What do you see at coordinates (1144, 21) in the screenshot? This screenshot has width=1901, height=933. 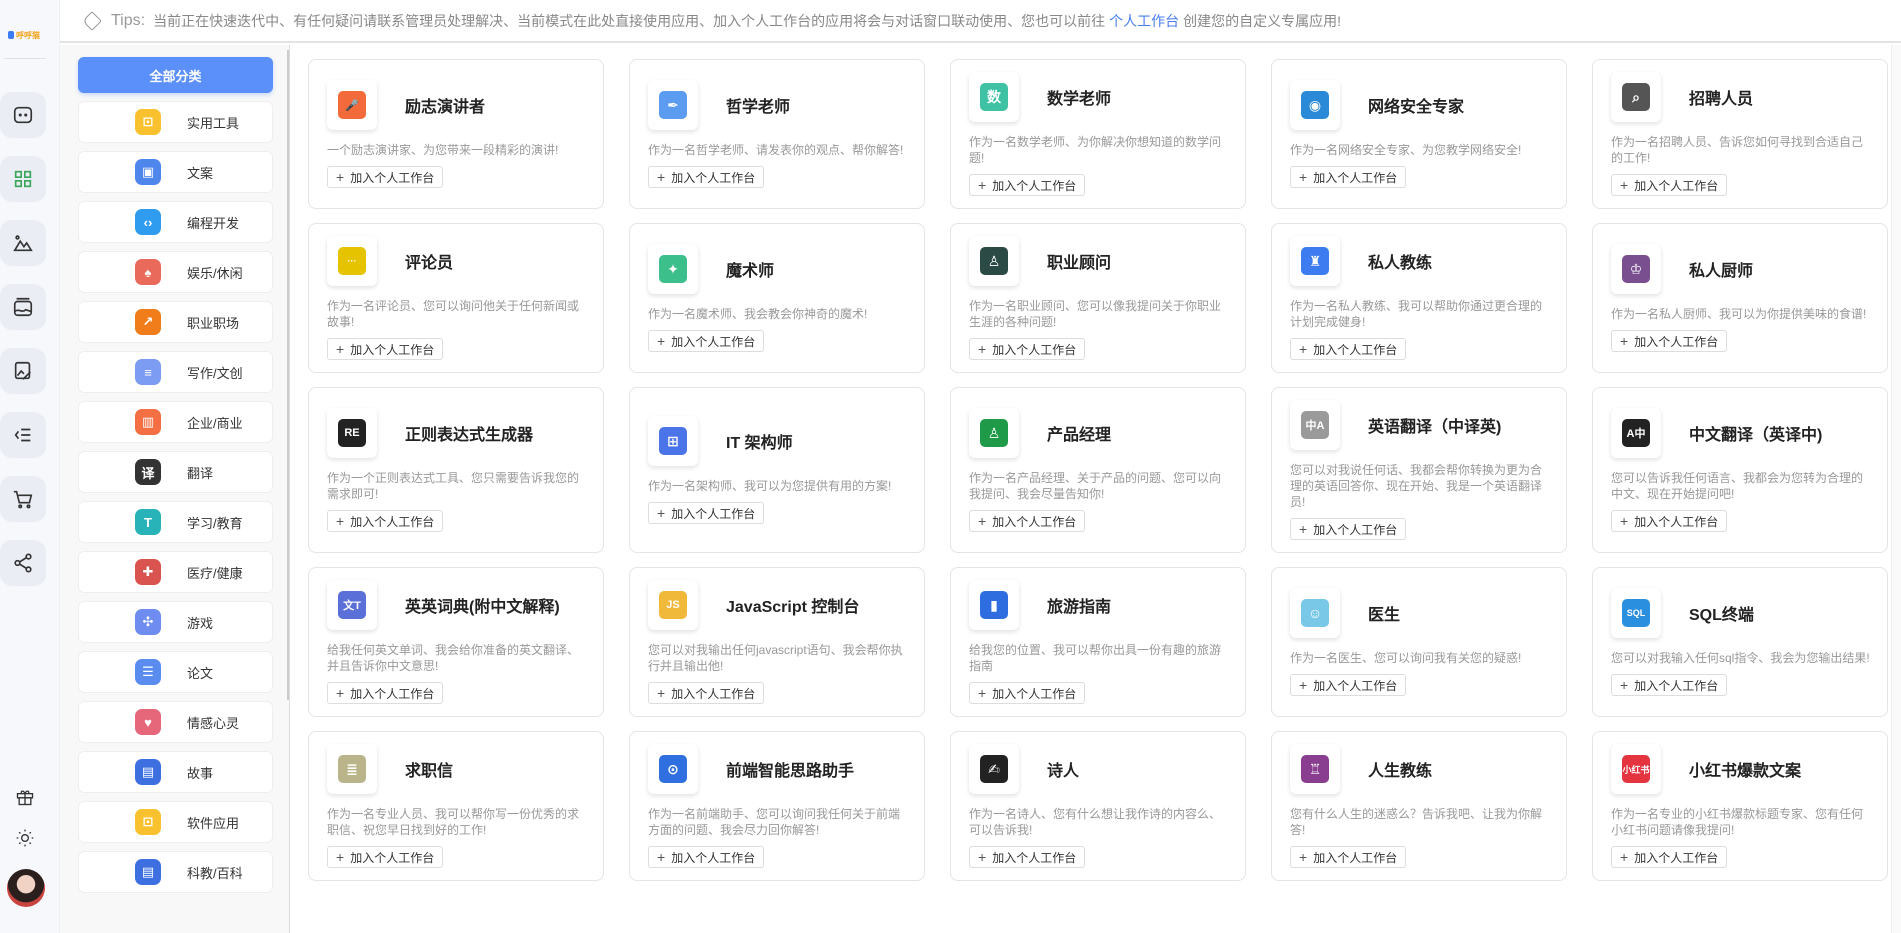 I see `personal-workspace-link: 个人工作台` at bounding box center [1144, 21].